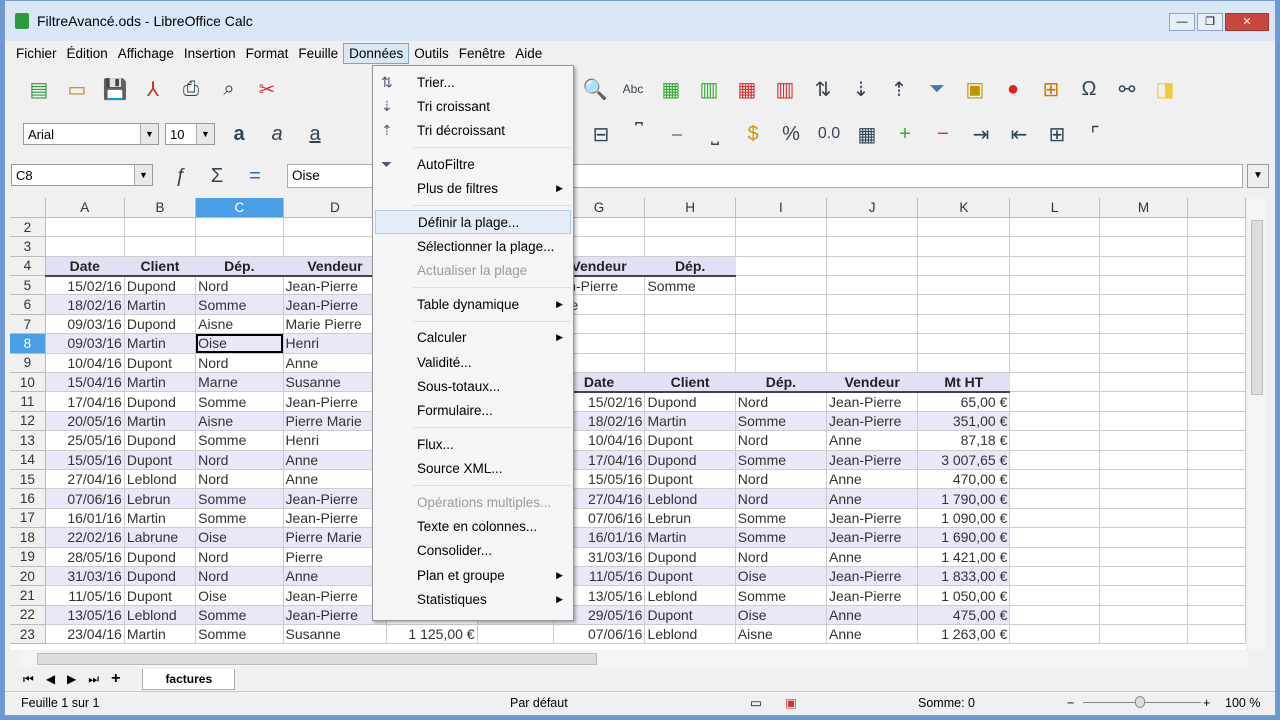 This screenshot has height=720, width=1280. I want to click on cell-I7, so click(781, 324).